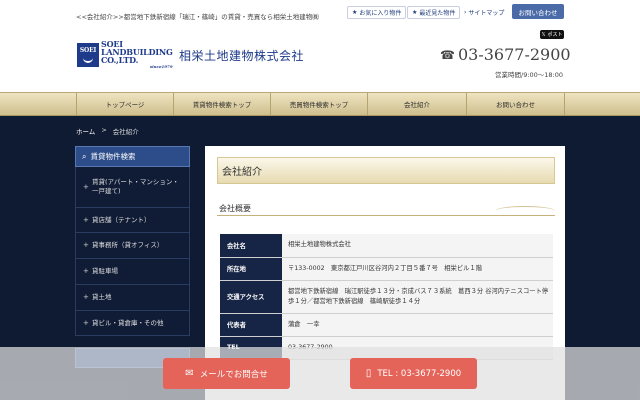 The width and height of the screenshot is (640, 400). Describe the element at coordinates (514, 54) in the screenshot. I see `phone-number: 03-3677-2900` at that location.